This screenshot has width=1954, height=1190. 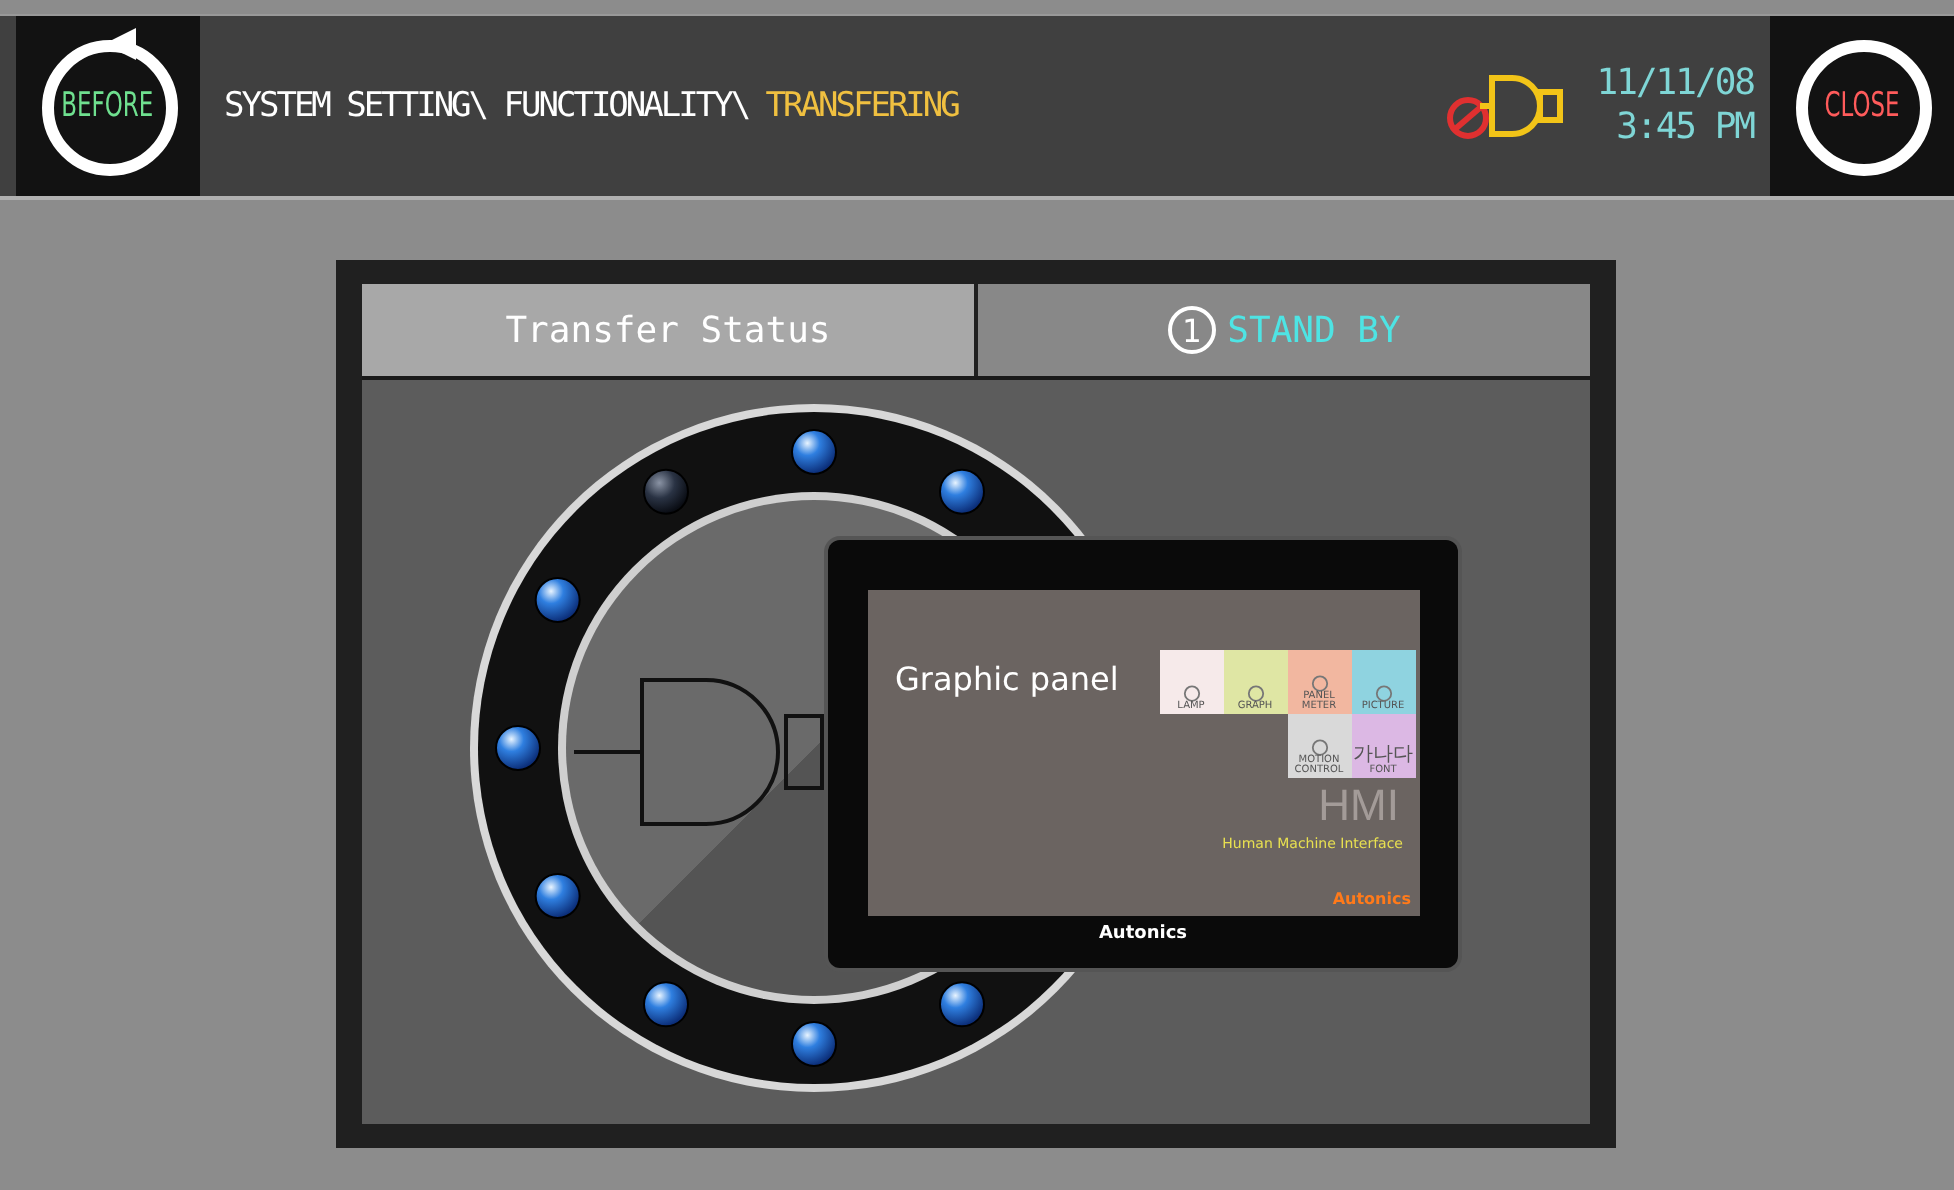 I want to click on tile-glyph: 가나다, so click(x=1383, y=755).